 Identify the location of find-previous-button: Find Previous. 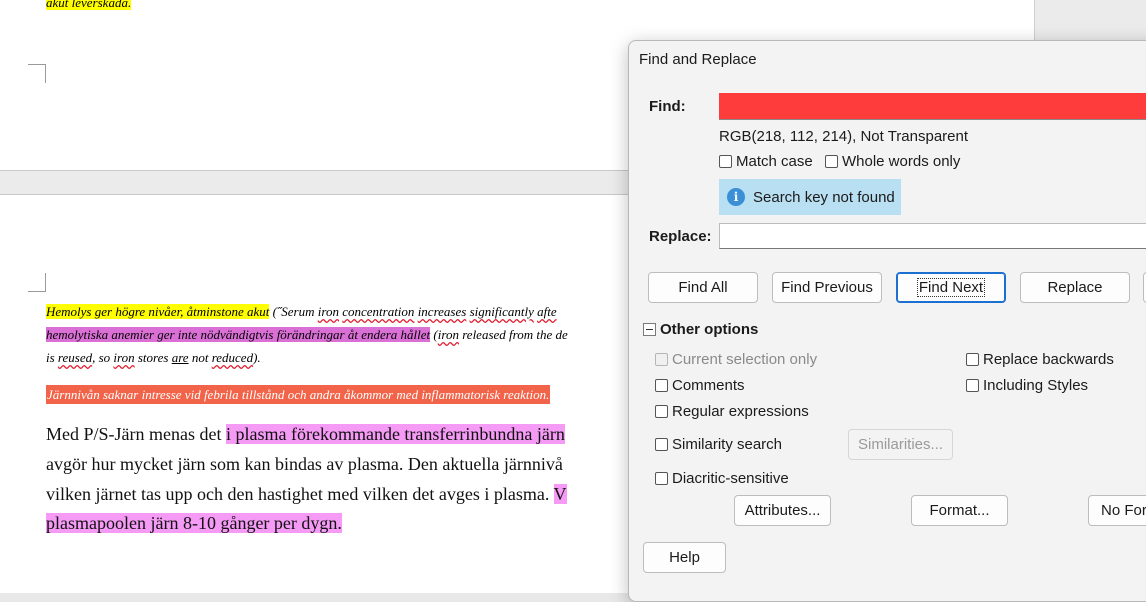
(827, 287).